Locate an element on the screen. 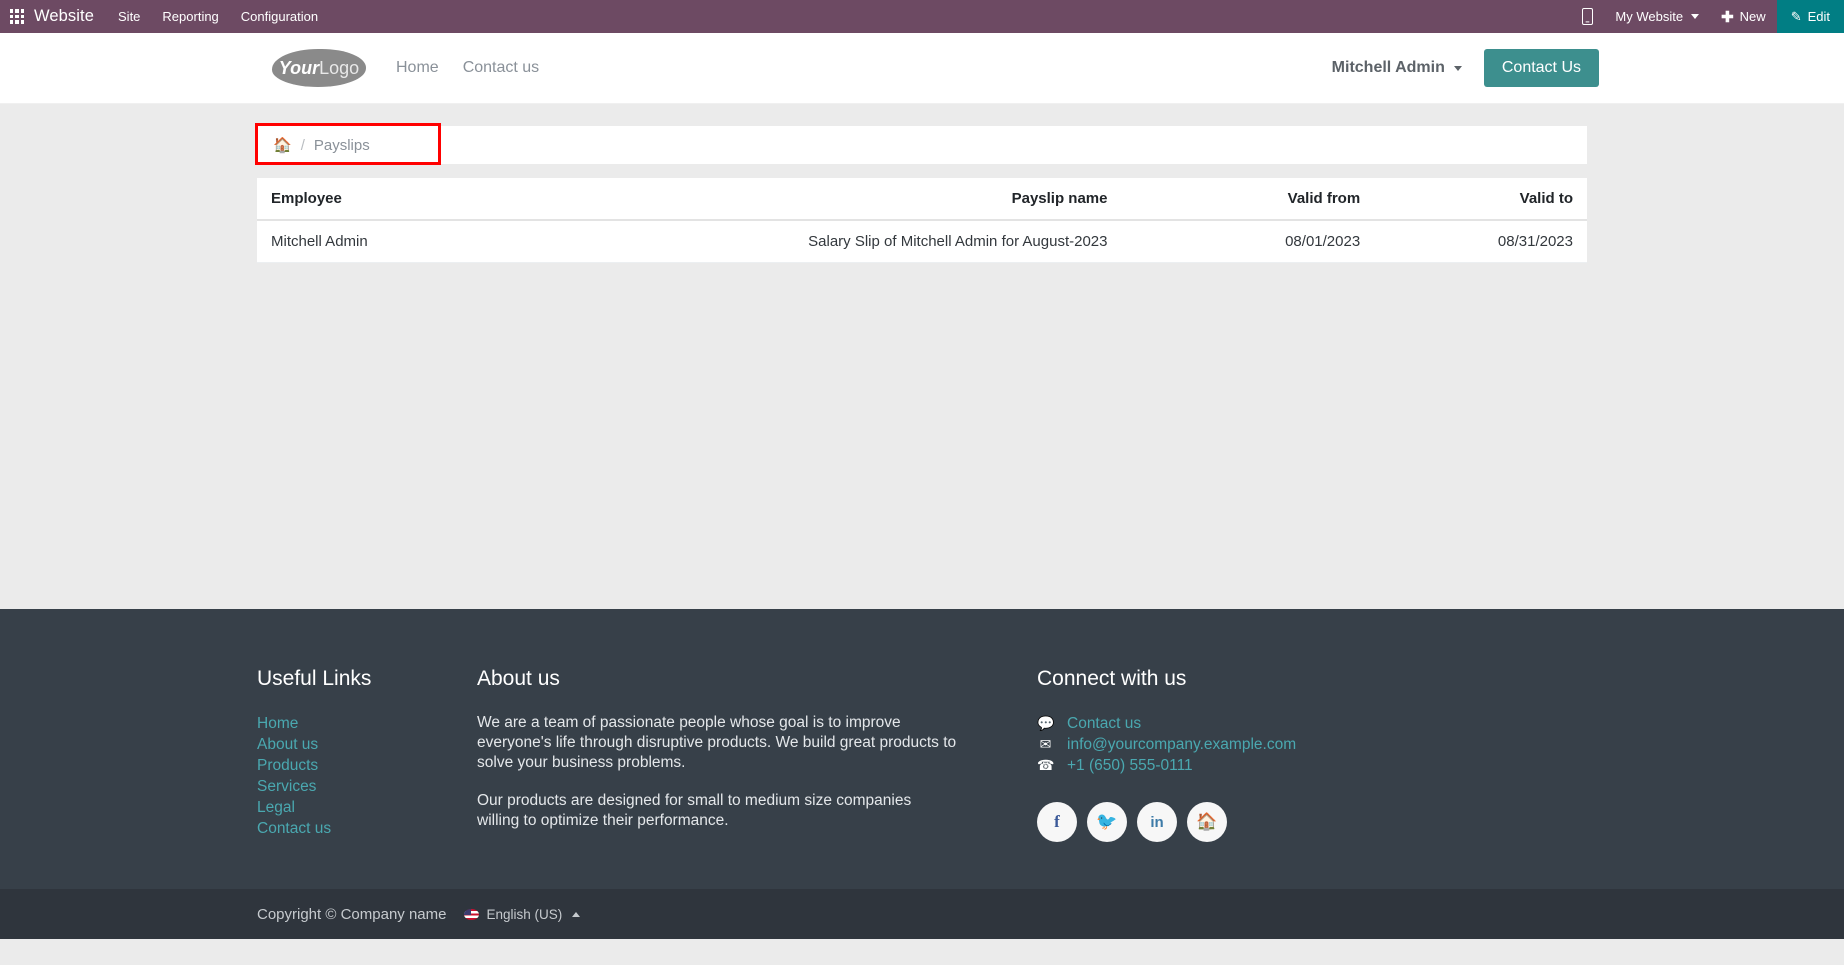 The height and width of the screenshot is (965, 1844). footer-email-line: ✉ info@yourcompany.example.com is located at coordinates (1312, 744).